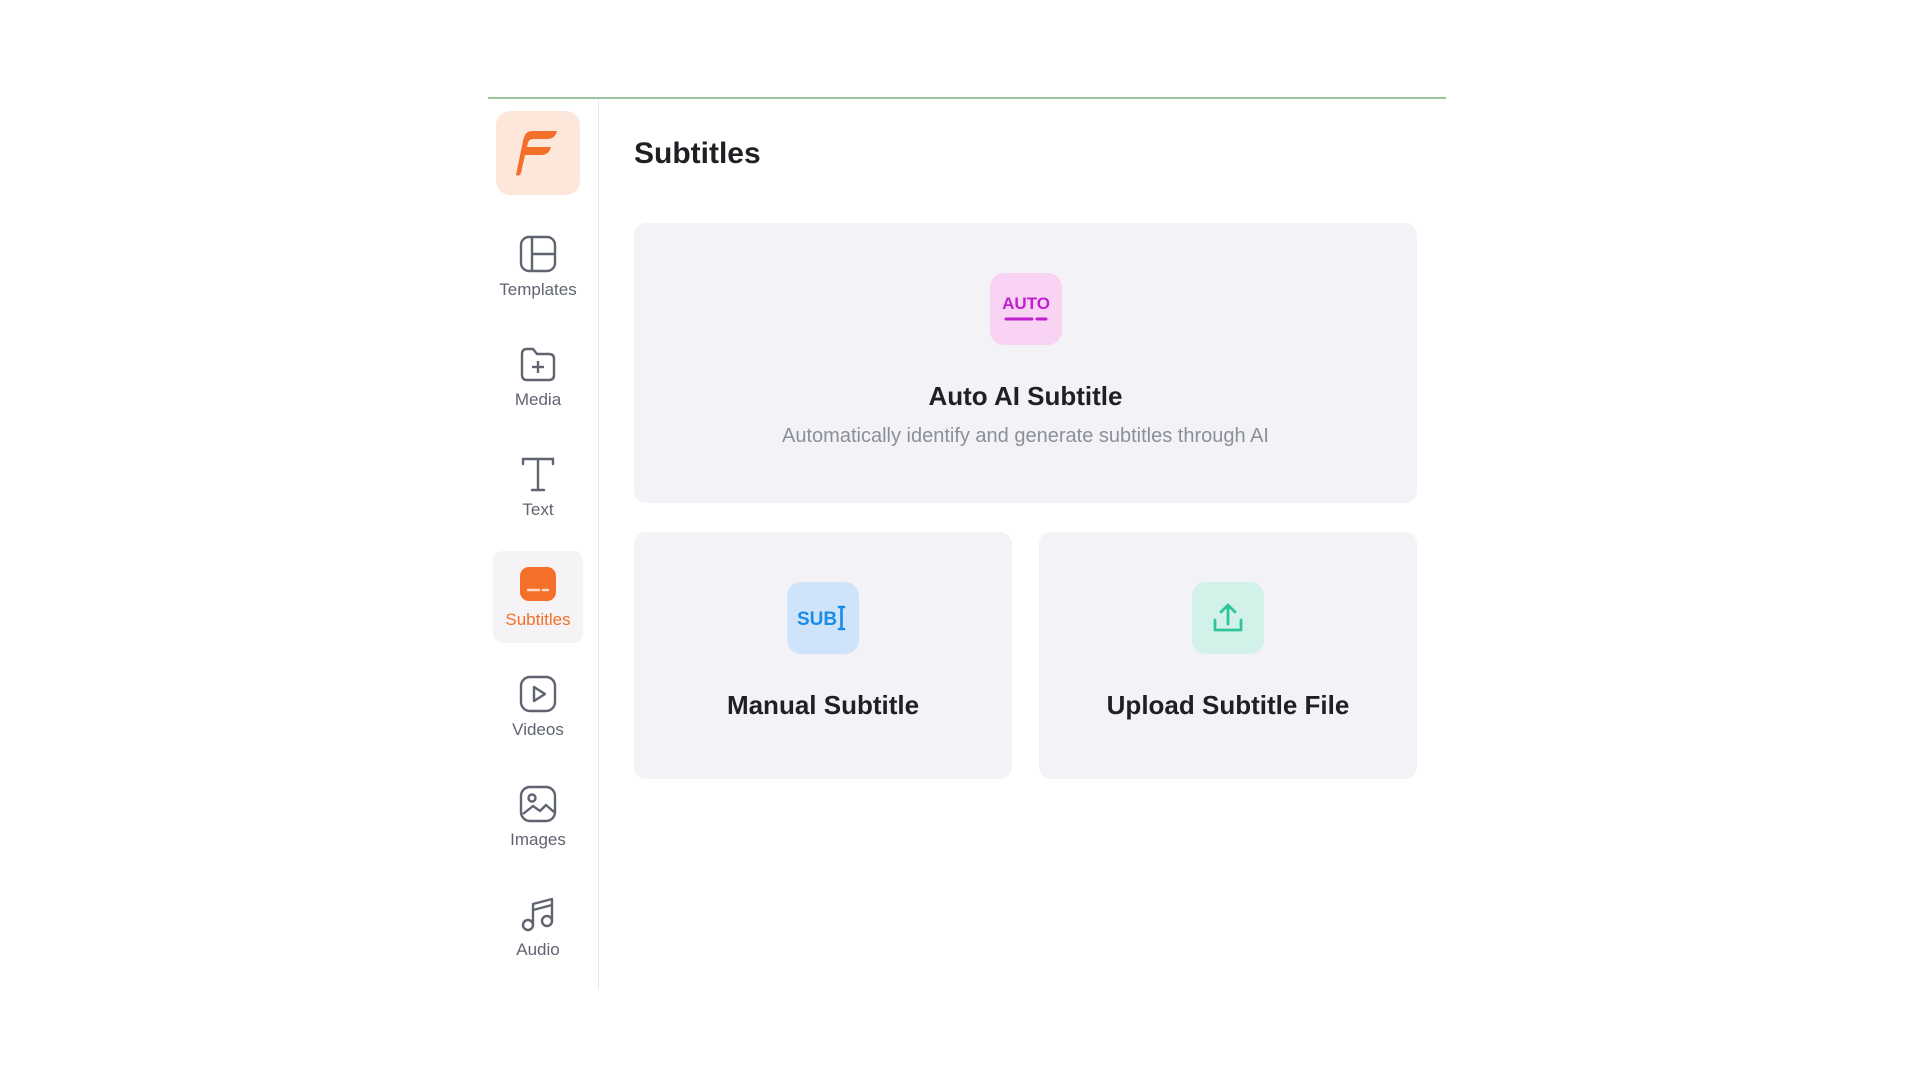 This screenshot has height=1080, width=1920. I want to click on sidebar-item-subtitles: Subtitles, so click(538, 597).